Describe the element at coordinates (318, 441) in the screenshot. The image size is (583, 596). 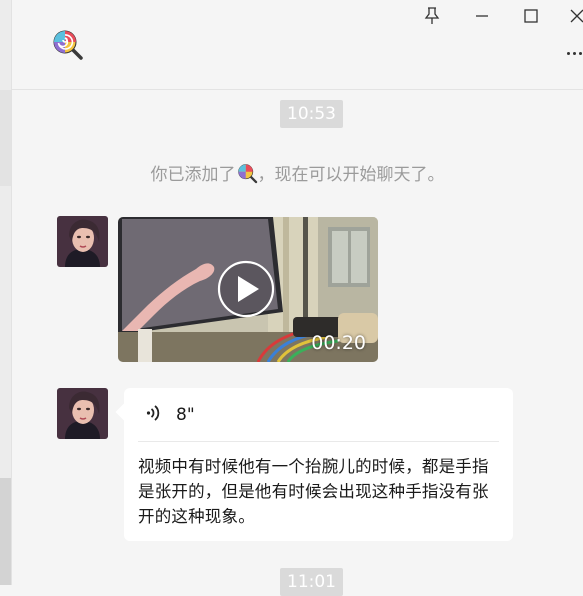
I see `divider` at that location.